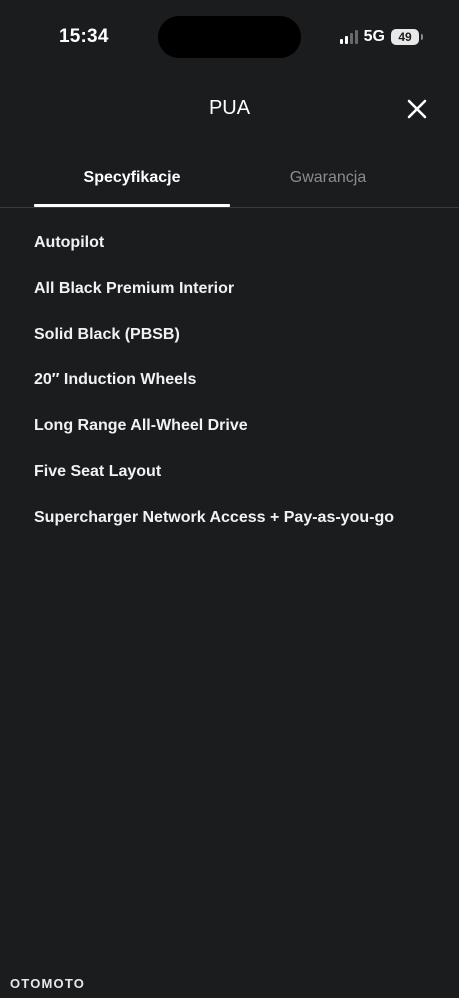  Describe the element at coordinates (132, 178) in the screenshot. I see `tab-specifications: Specyfikacje` at that location.